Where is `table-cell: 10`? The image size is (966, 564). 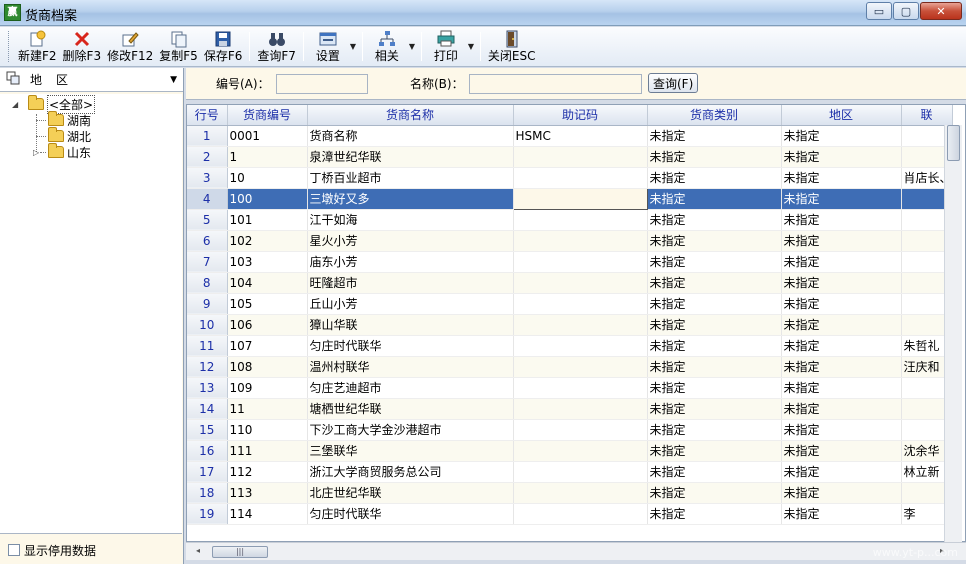 table-cell: 10 is located at coordinates (267, 178).